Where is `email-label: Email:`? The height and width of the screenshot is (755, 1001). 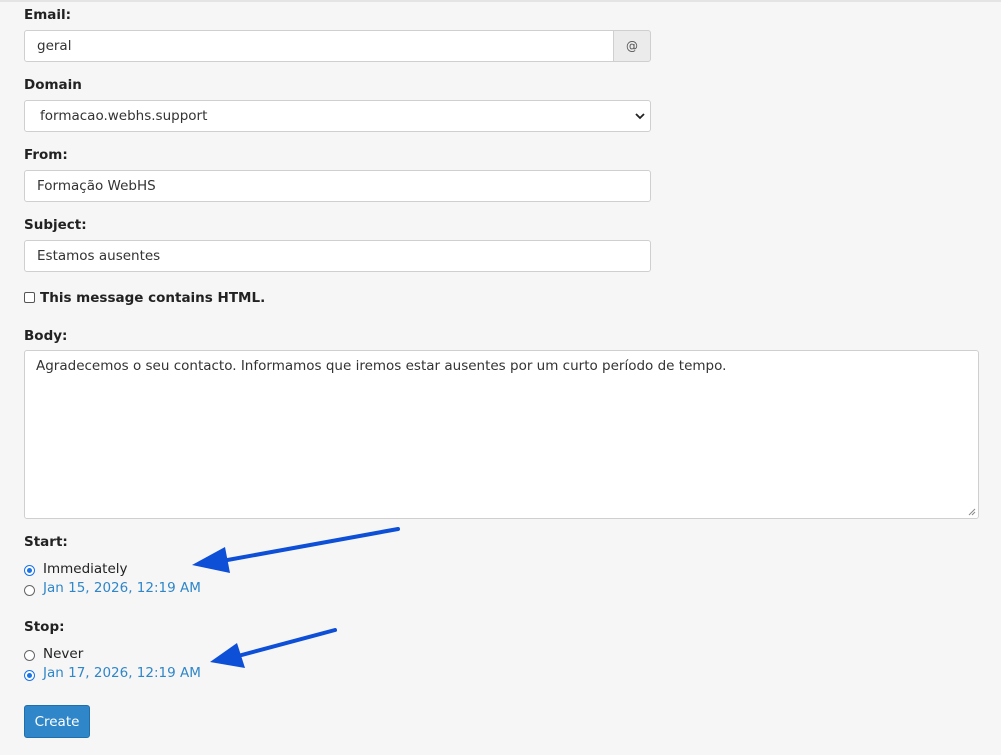
email-label: Email: is located at coordinates (48, 15).